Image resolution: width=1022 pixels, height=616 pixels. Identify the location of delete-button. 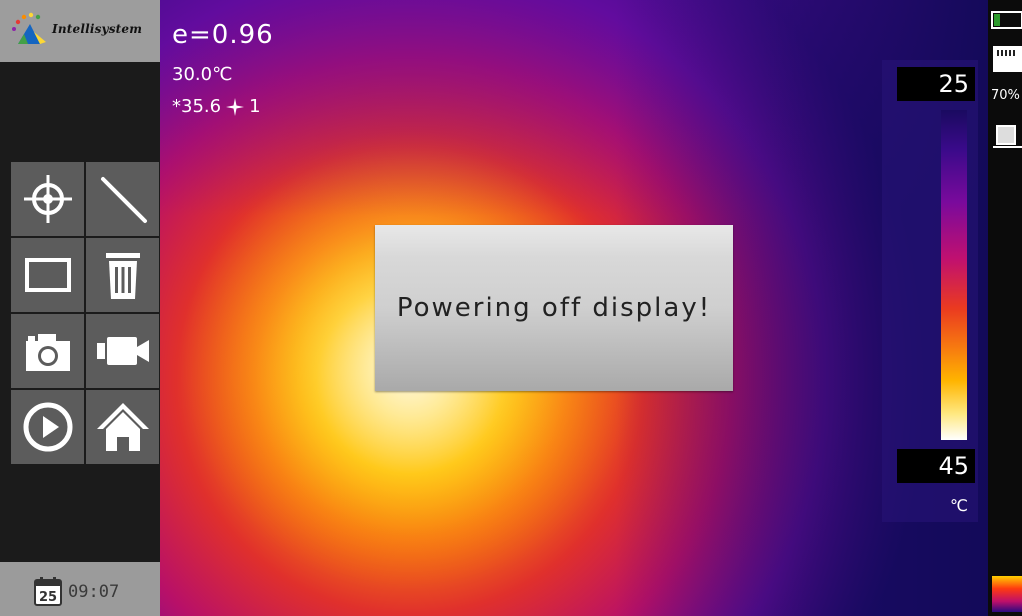
(122, 275).